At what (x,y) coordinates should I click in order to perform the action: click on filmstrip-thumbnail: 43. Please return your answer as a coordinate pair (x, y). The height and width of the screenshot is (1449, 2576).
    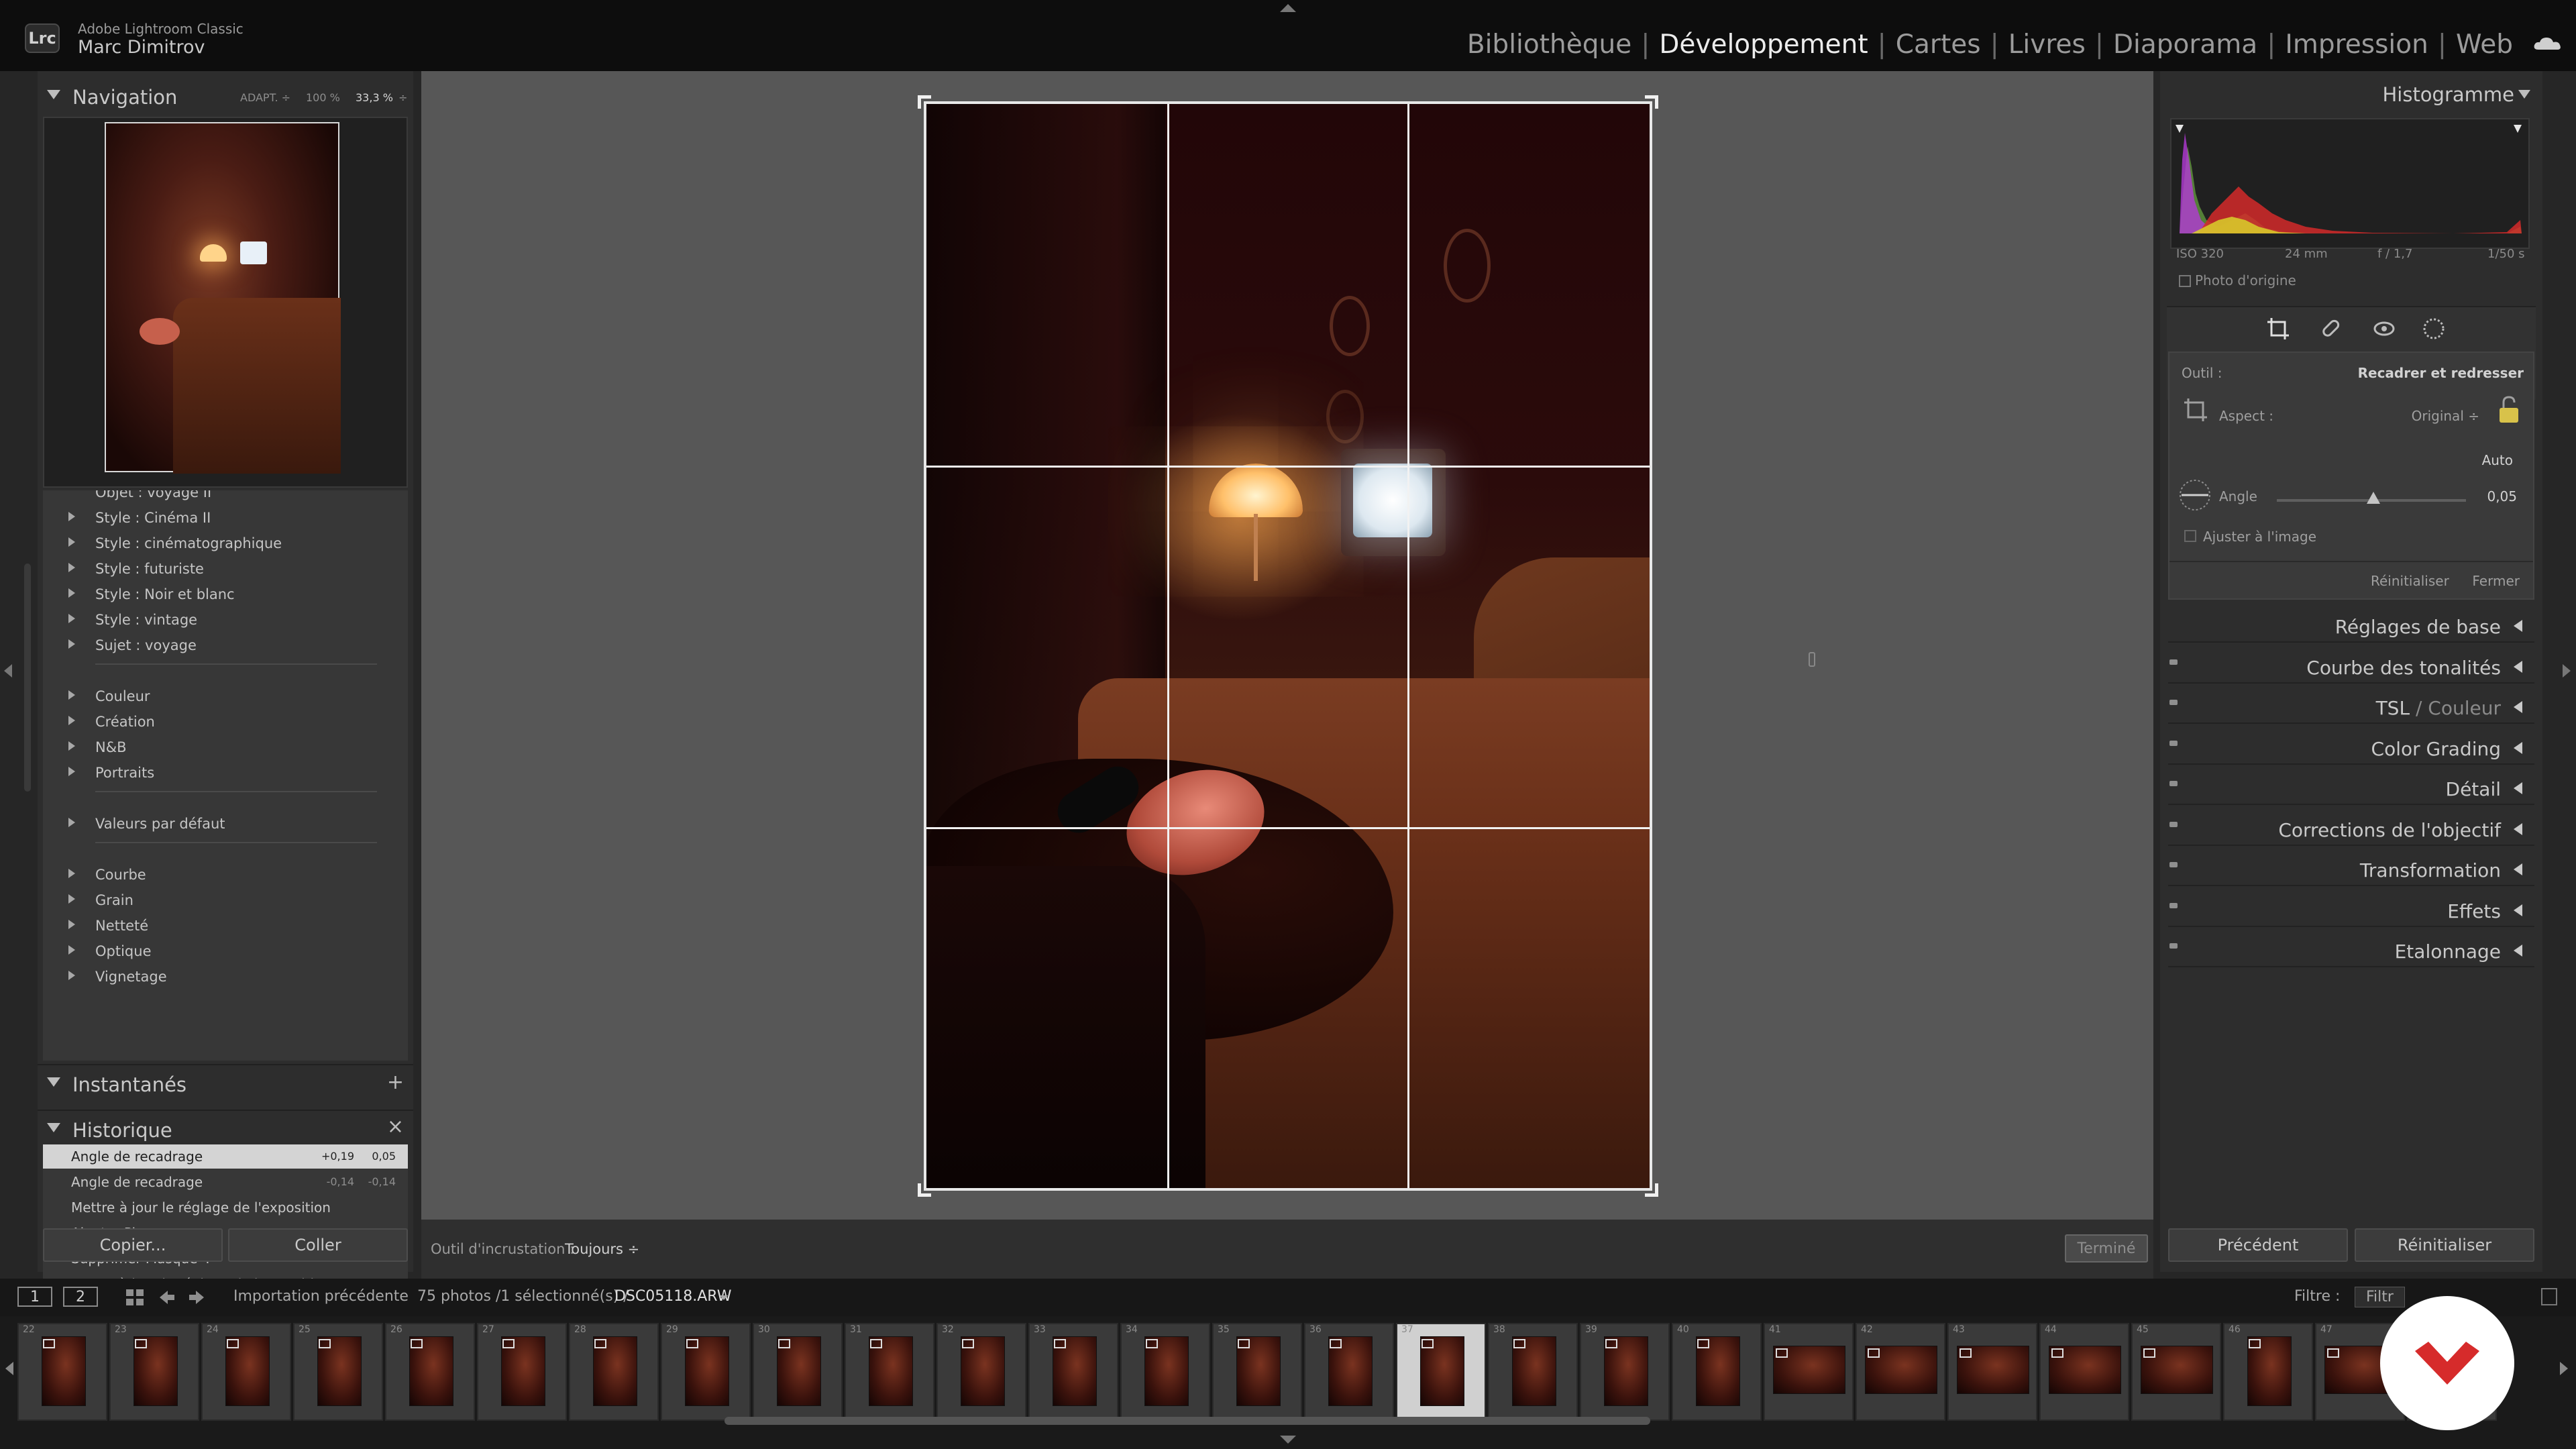
    Looking at the image, I should click on (1992, 1372).